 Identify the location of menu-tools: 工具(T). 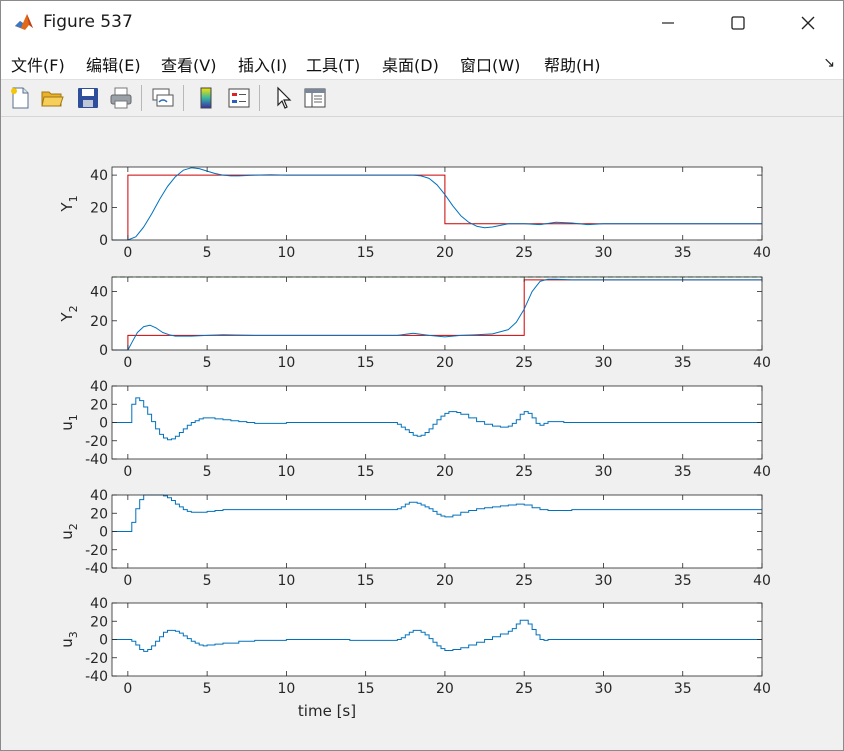
(333, 64).